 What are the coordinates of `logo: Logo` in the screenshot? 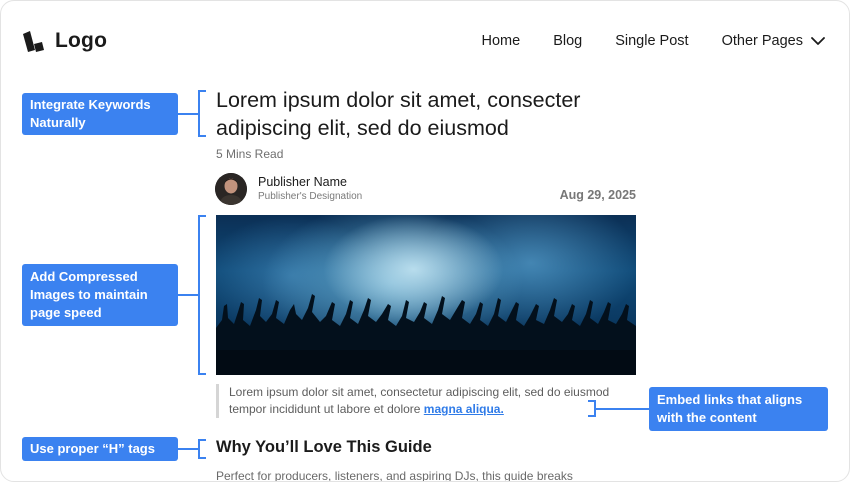 It's located at (64, 41).